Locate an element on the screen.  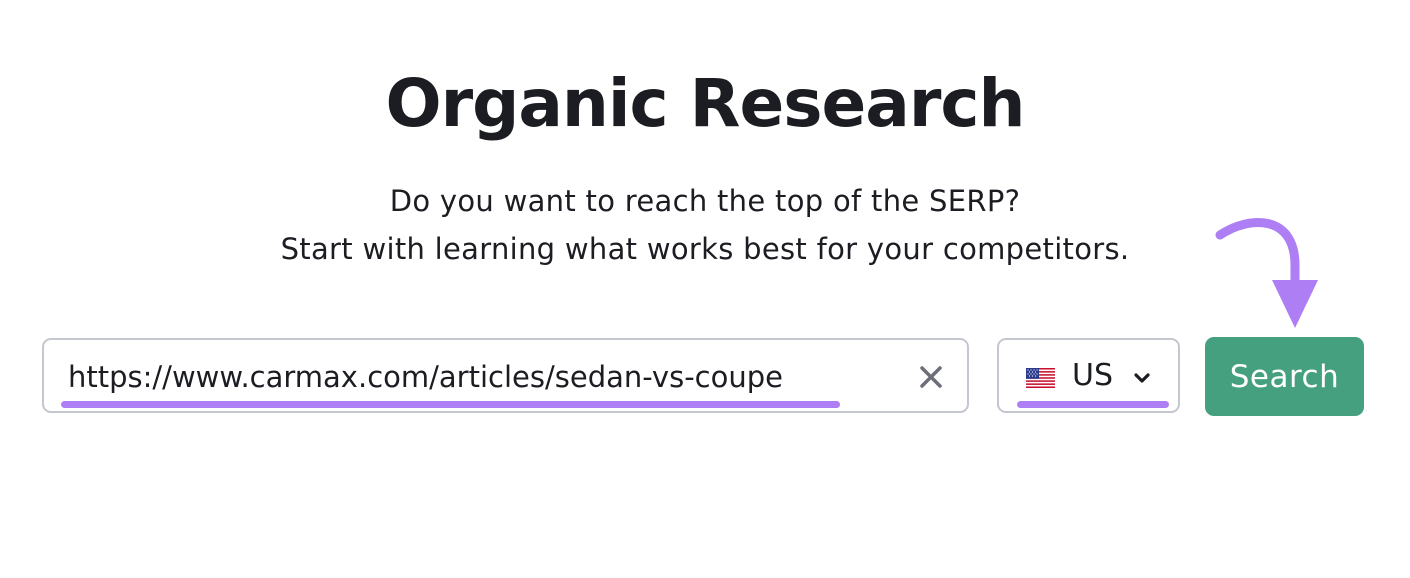
curved-arrow-icon is located at coordinates (1270, 272).